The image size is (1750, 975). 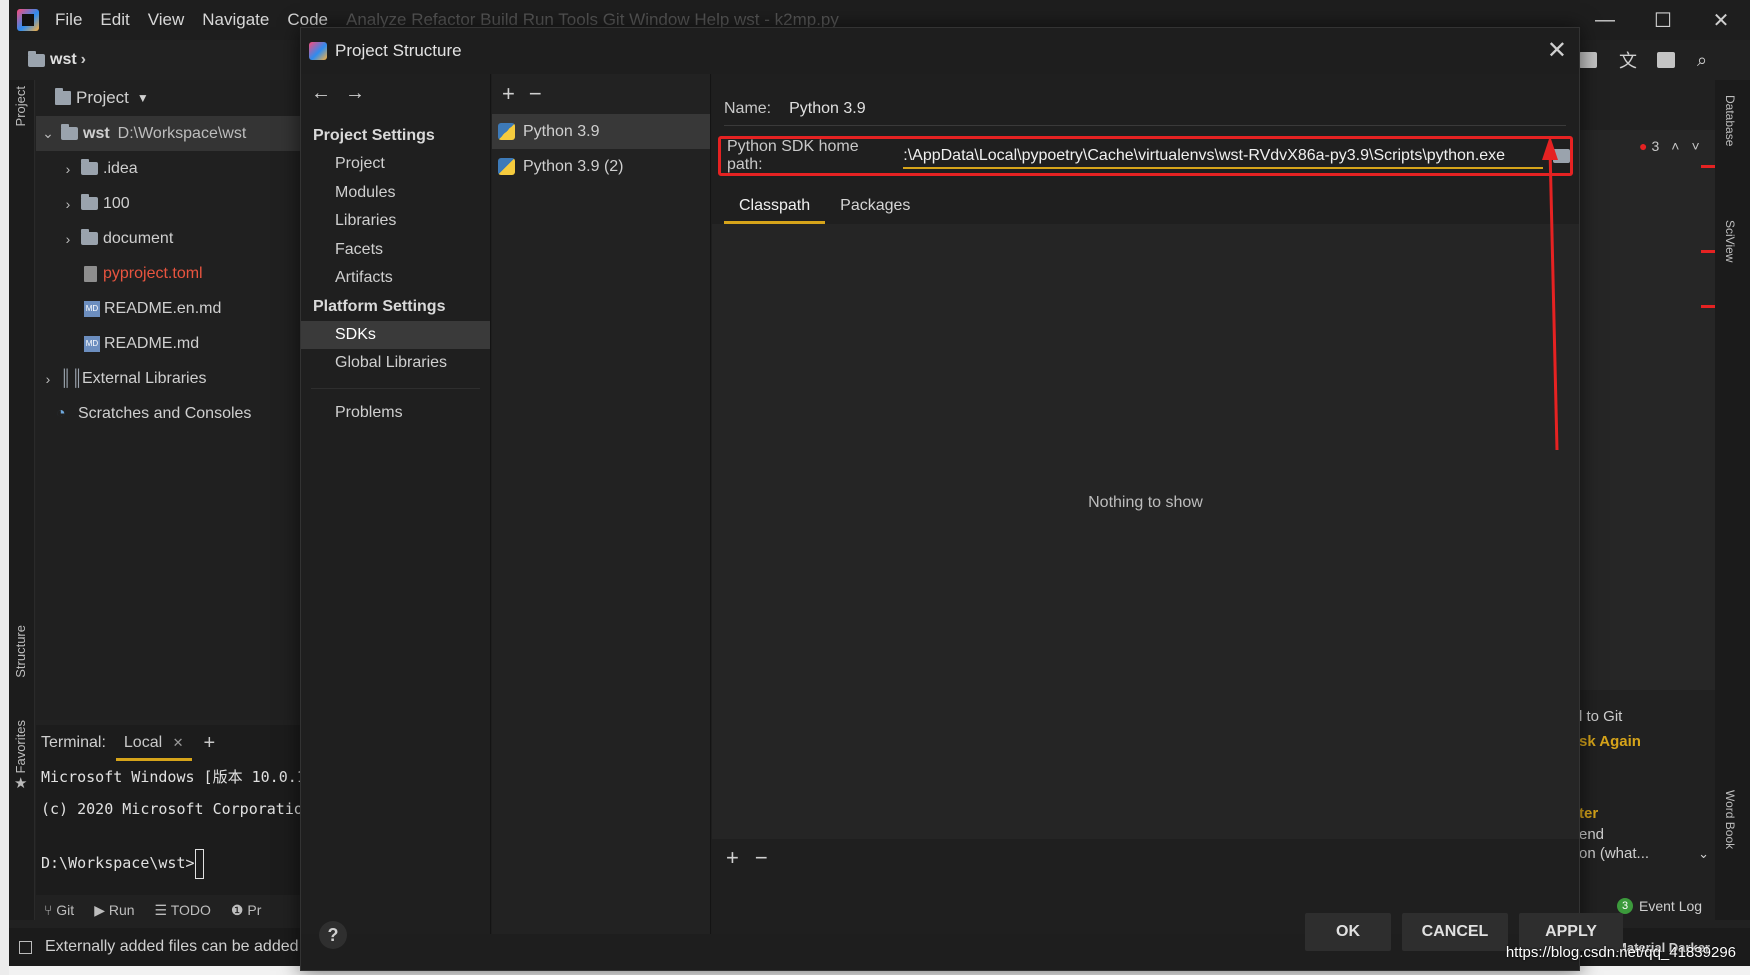 What do you see at coordinates (166, 20) in the screenshot?
I see `menu-view: View` at bounding box center [166, 20].